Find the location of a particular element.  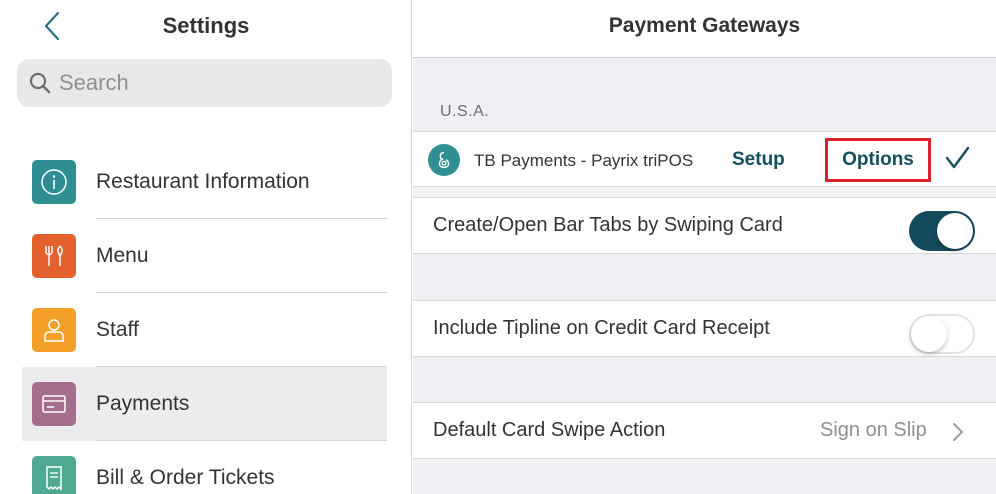

menu-item-label: Staff is located at coordinates (117, 329).